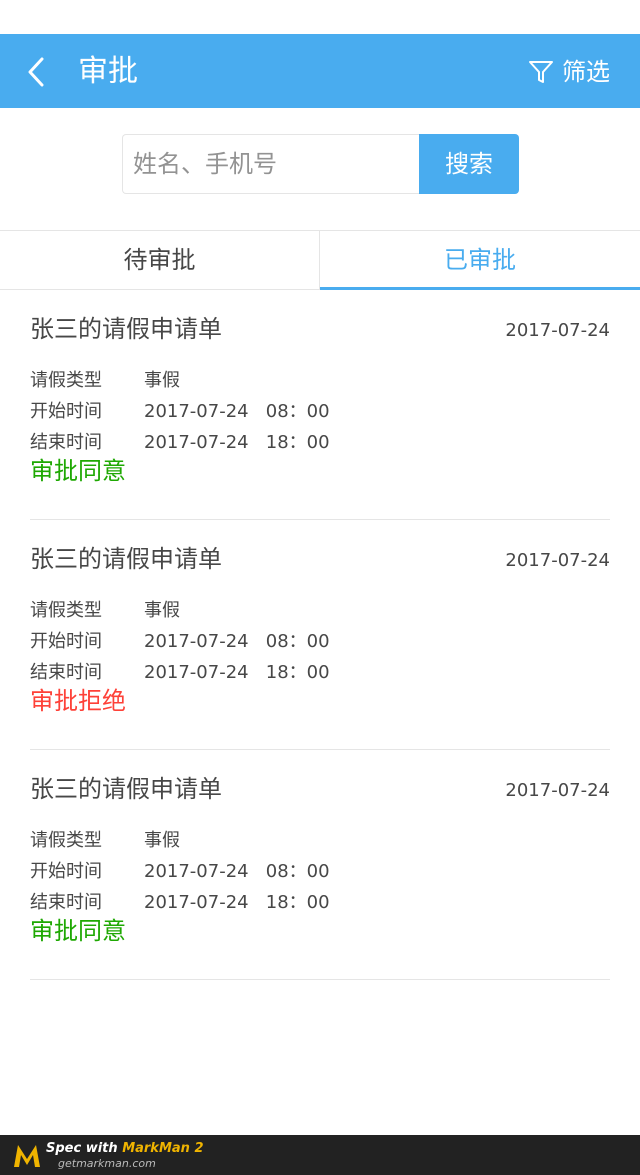  What do you see at coordinates (480, 260) in the screenshot?
I see `tab-approved: 已审批` at bounding box center [480, 260].